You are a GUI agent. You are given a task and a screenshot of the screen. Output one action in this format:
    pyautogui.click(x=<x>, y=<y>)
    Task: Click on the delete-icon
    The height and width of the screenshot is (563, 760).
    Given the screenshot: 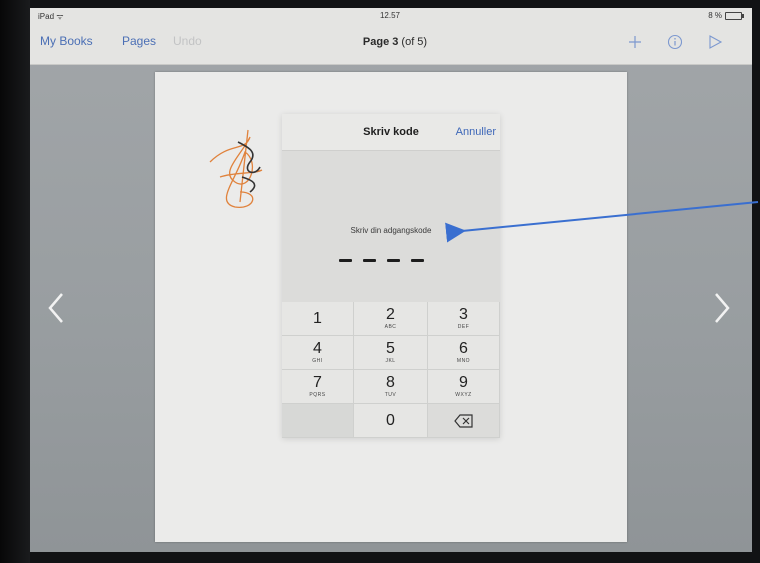 What is the action you would take?
    pyautogui.click(x=463, y=420)
    